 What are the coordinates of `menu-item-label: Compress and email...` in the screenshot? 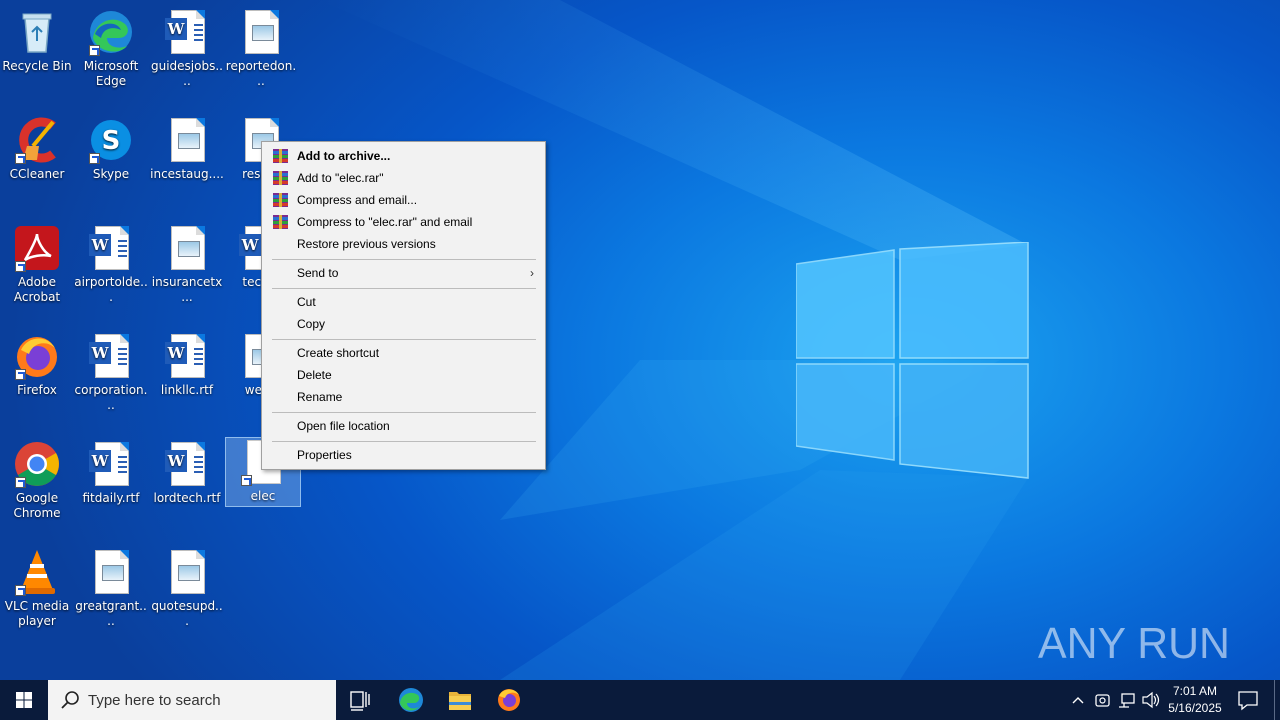 It's located at (357, 200).